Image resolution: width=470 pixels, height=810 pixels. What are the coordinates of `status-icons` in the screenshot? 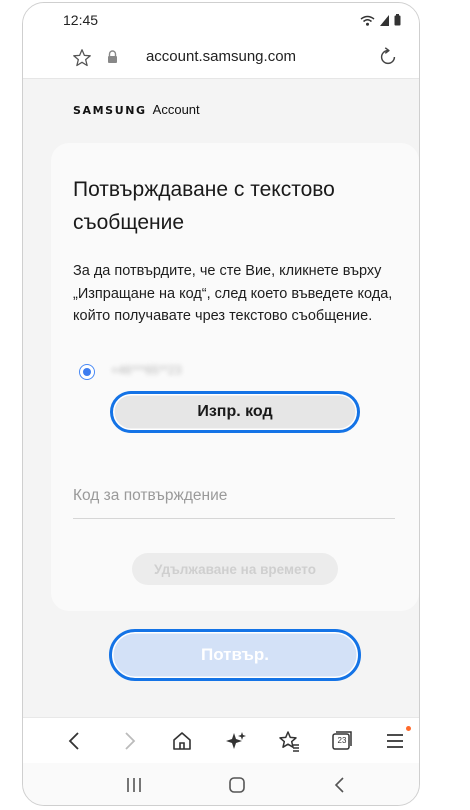 It's located at (380, 20).